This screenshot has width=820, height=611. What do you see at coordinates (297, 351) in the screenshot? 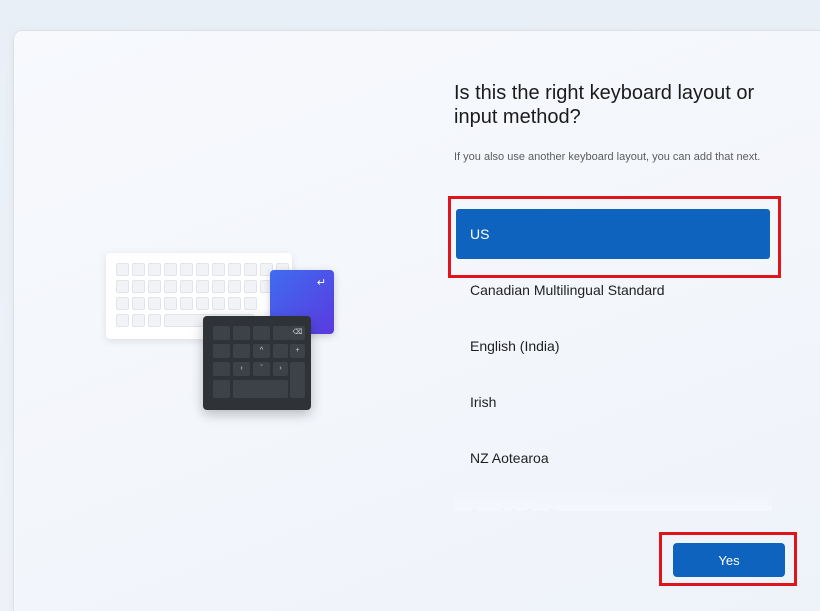
I see `plus-icon: +` at bounding box center [297, 351].